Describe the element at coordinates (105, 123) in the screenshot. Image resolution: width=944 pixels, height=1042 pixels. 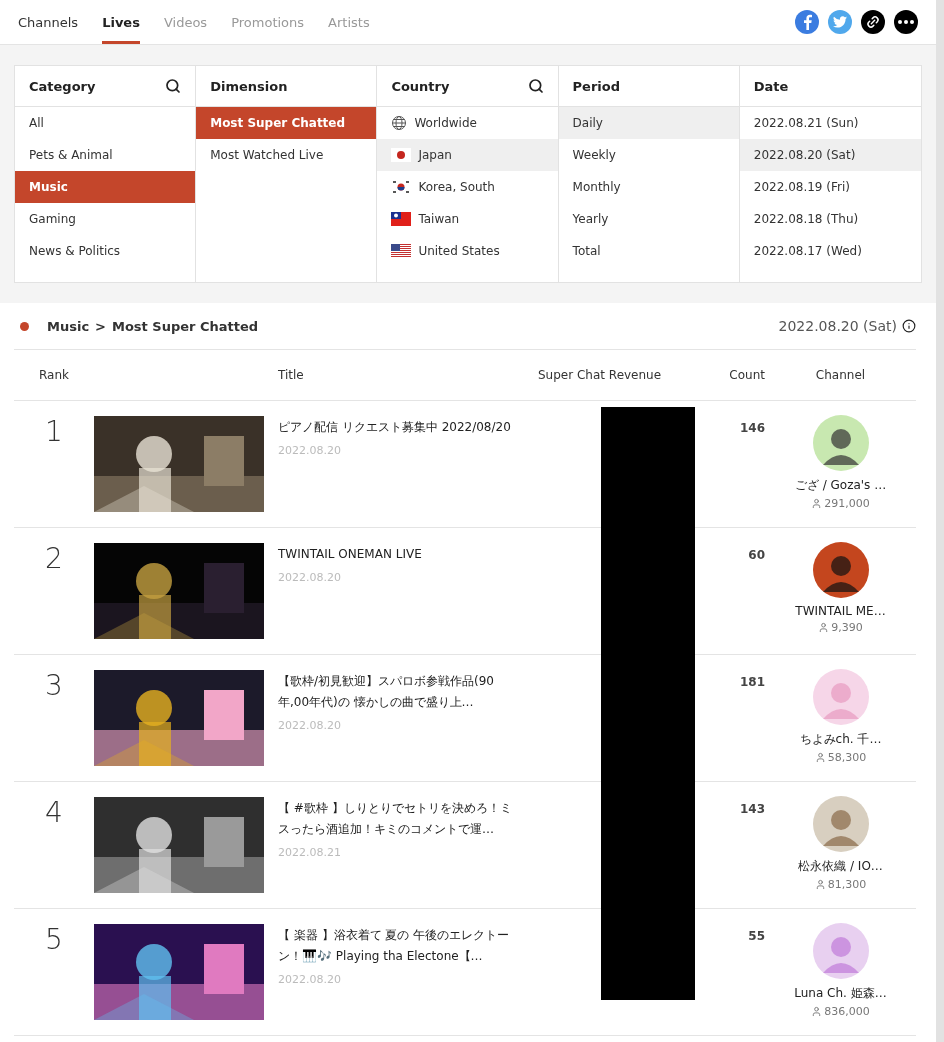
I see `filter-option: All` at that location.